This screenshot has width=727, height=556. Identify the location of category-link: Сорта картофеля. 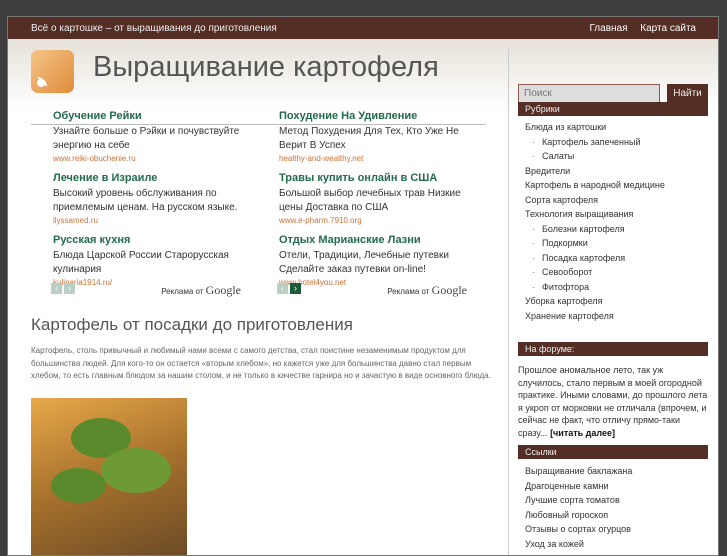
(613, 200).